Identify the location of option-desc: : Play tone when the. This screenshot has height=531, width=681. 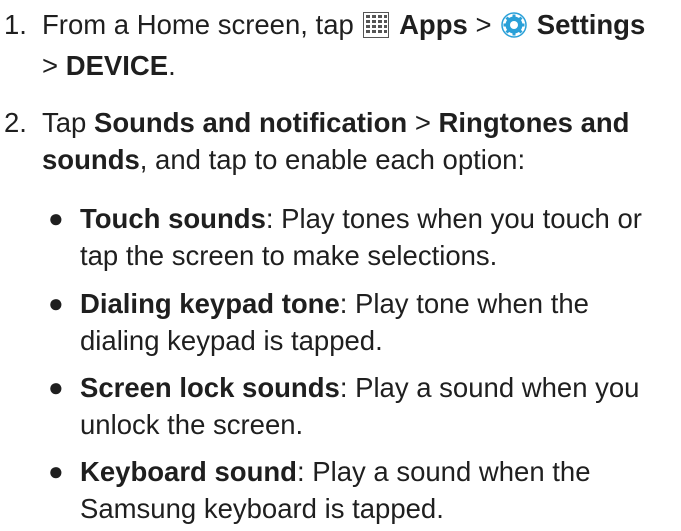
(464, 303).